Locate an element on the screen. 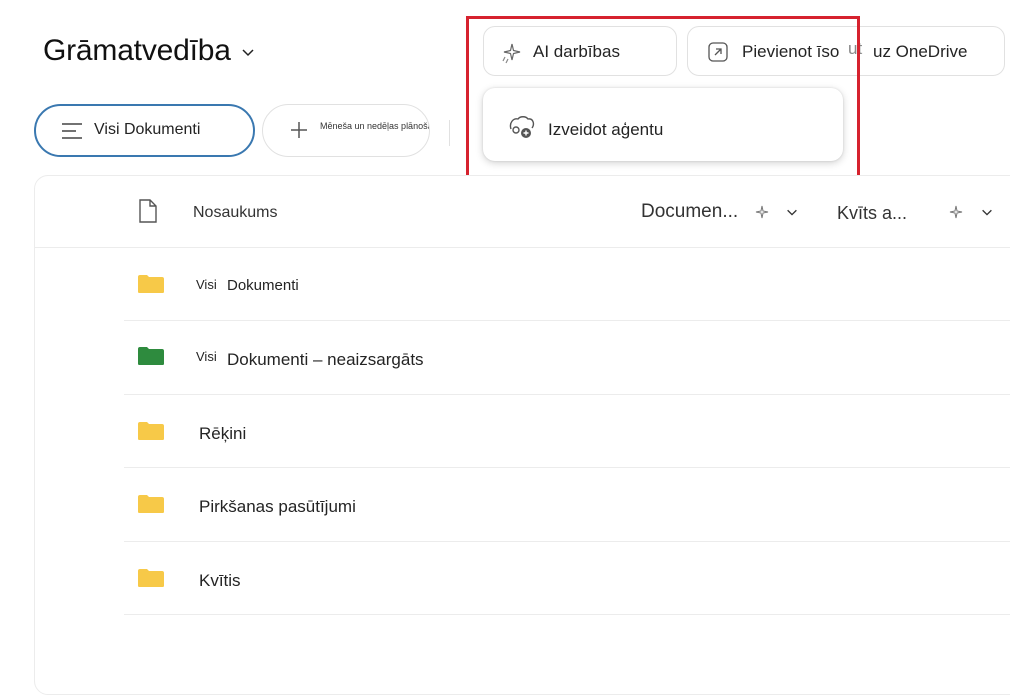  add-shortcut-suffix: uz OneDrive is located at coordinates (920, 51).